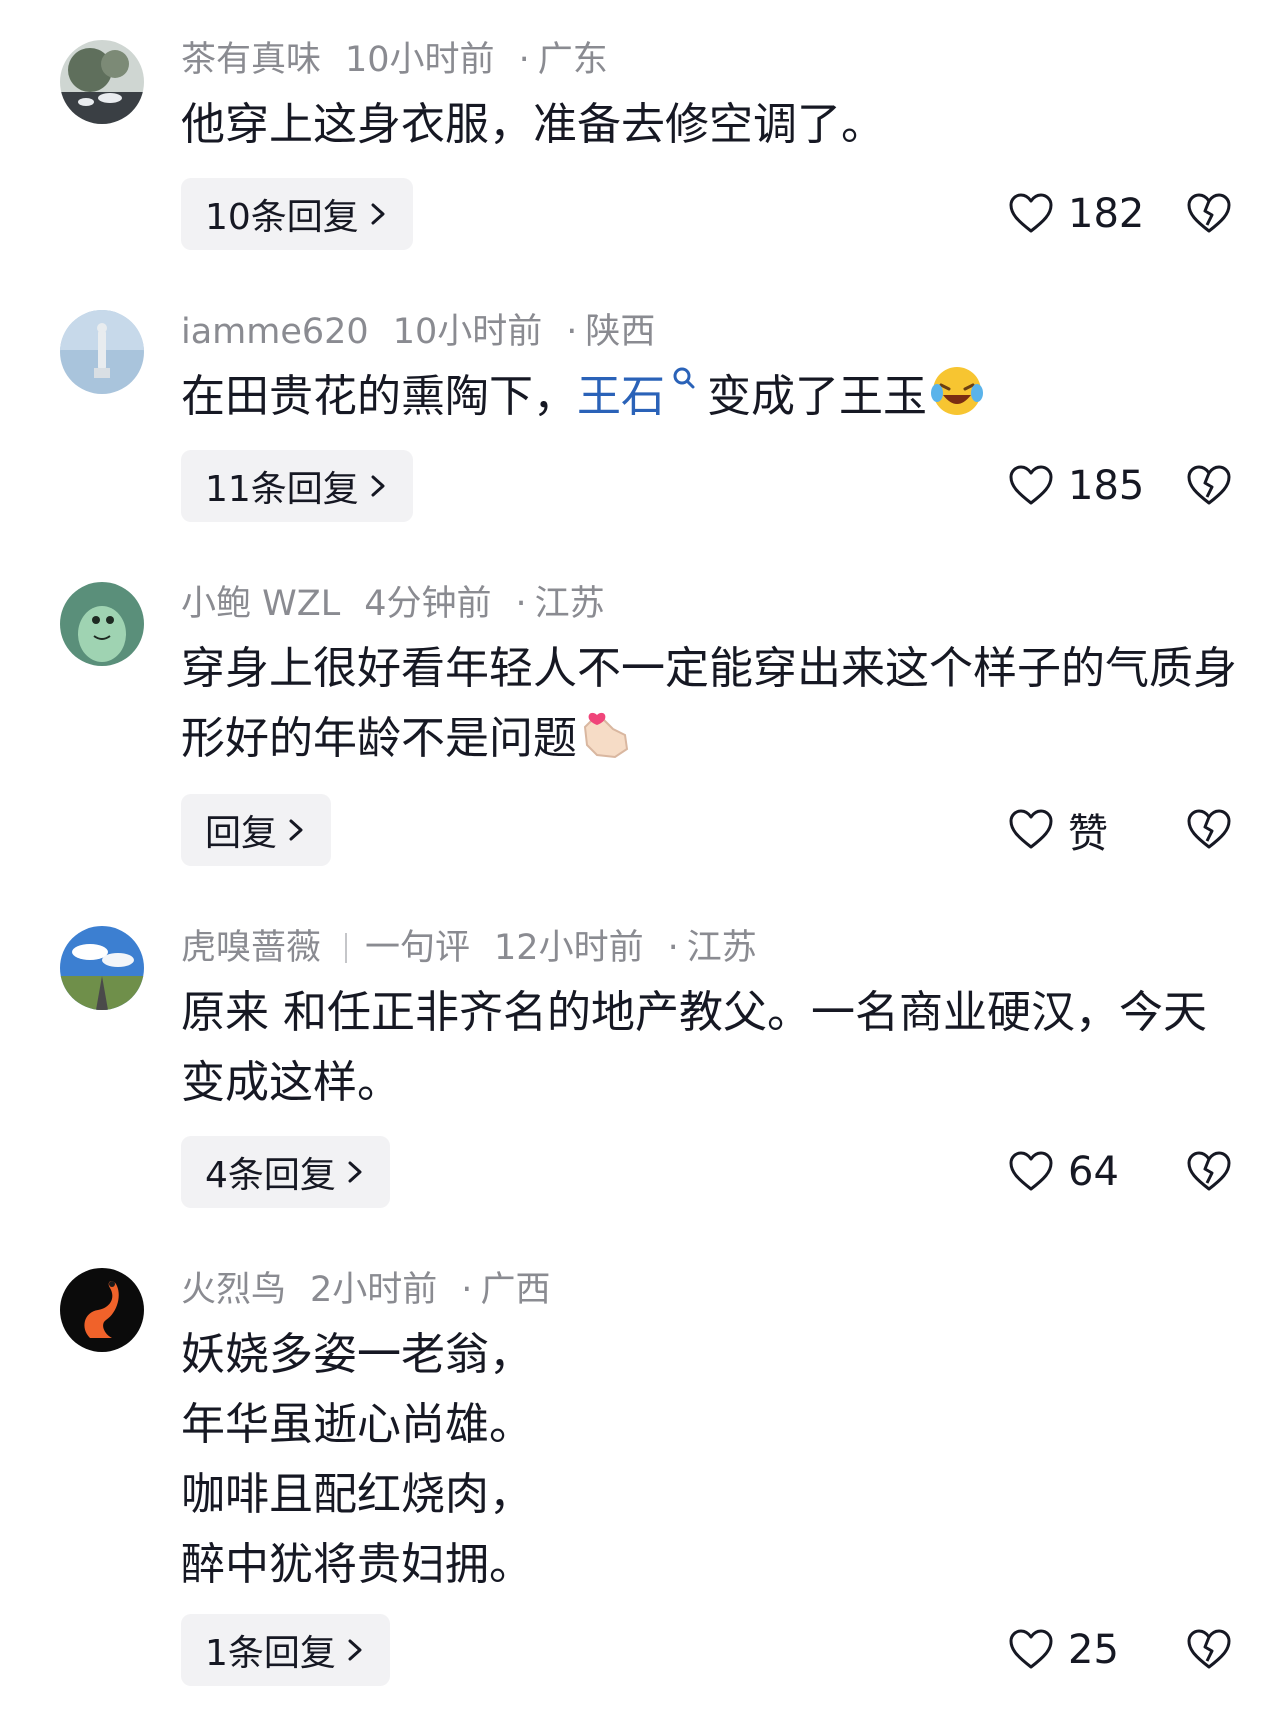 This screenshot has height=1712, width=1280. What do you see at coordinates (357, 1424) in the screenshot?
I see `comment-text-line: 年华虽逝心尚雄。` at bounding box center [357, 1424].